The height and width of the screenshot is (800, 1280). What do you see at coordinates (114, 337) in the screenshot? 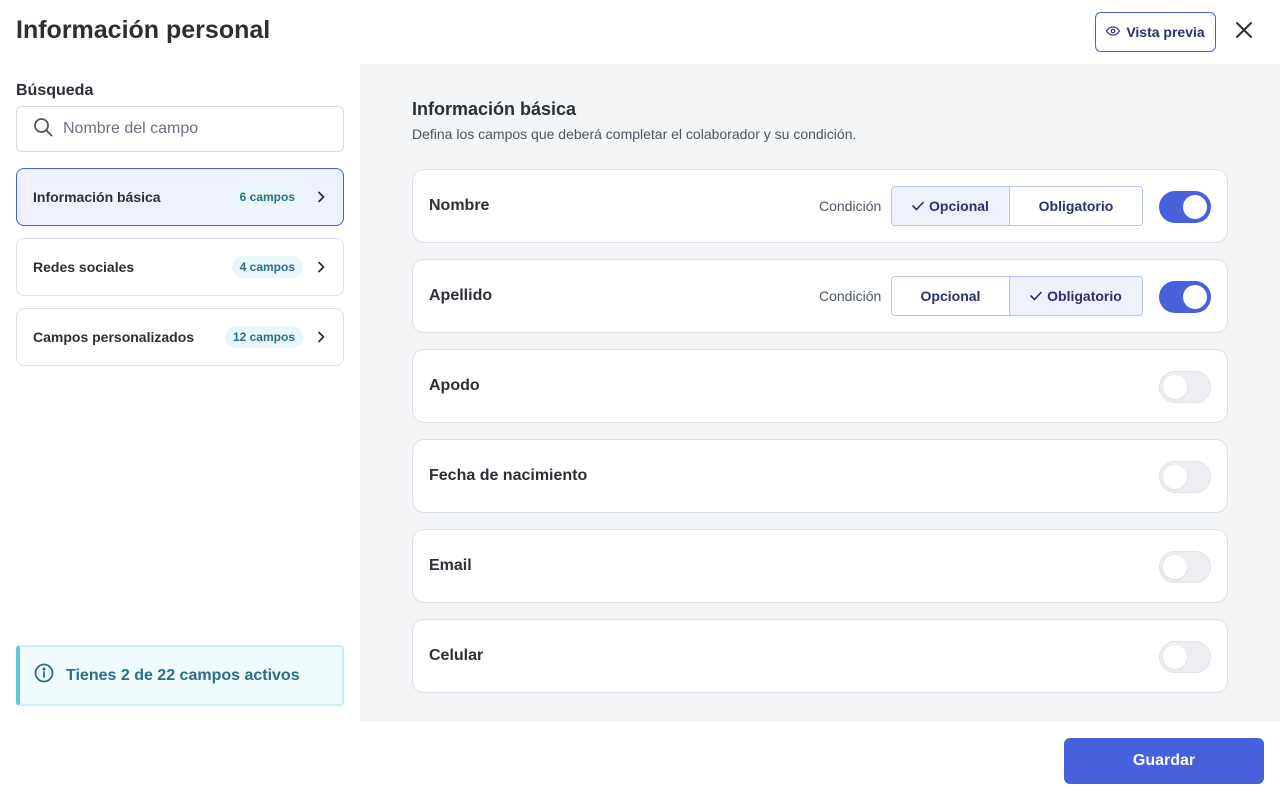
I see `sidebar-item-label: Campos personalizados` at bounding box center [114, 337].